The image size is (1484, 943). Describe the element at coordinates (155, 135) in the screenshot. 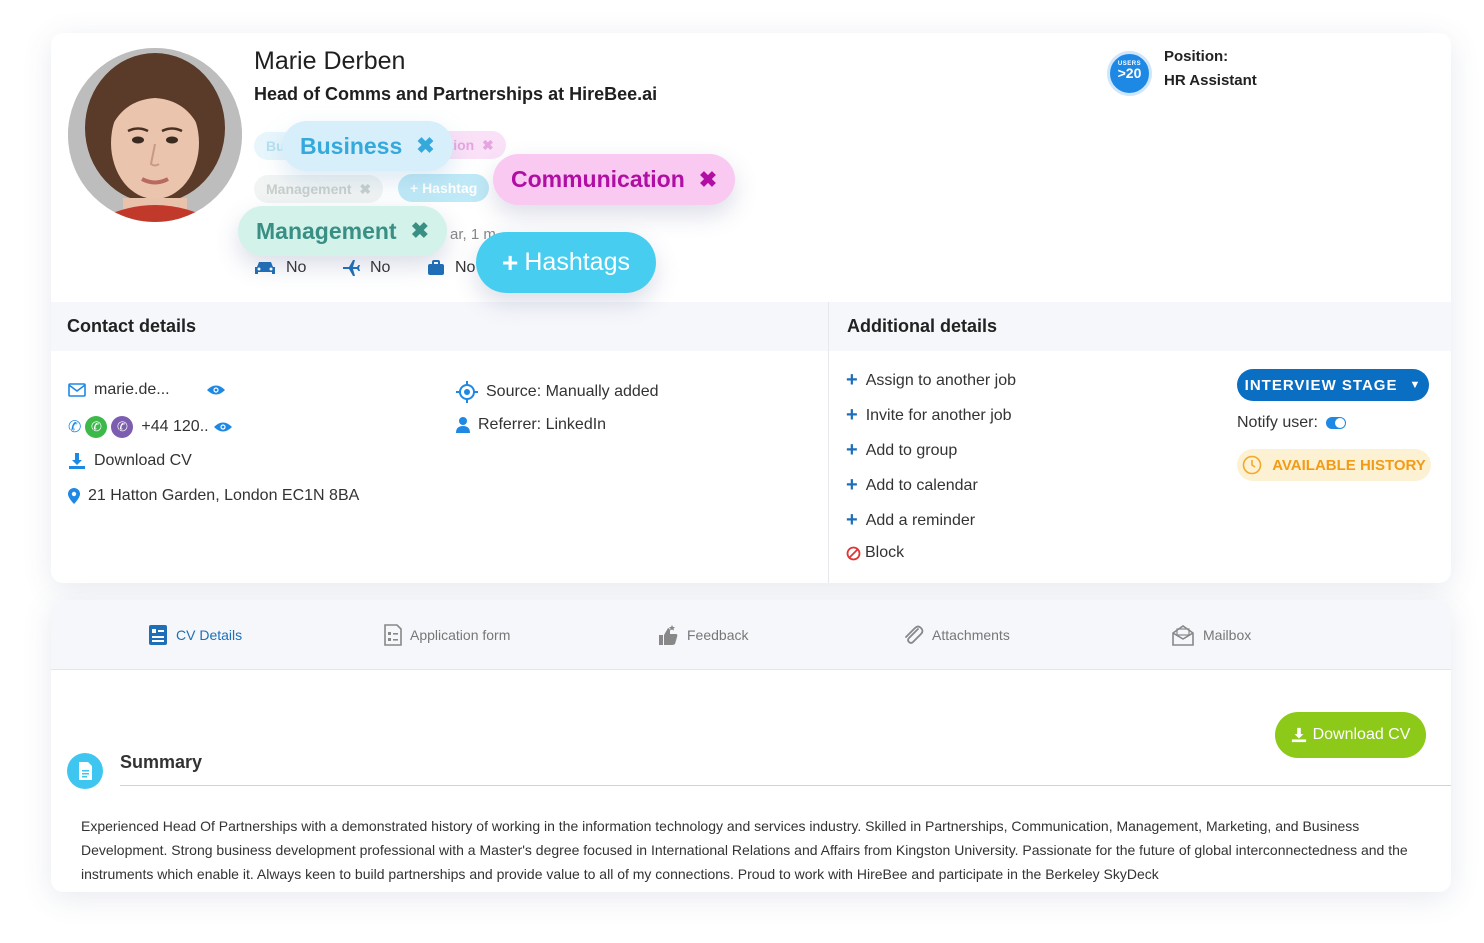

I see `avatar` at that location.